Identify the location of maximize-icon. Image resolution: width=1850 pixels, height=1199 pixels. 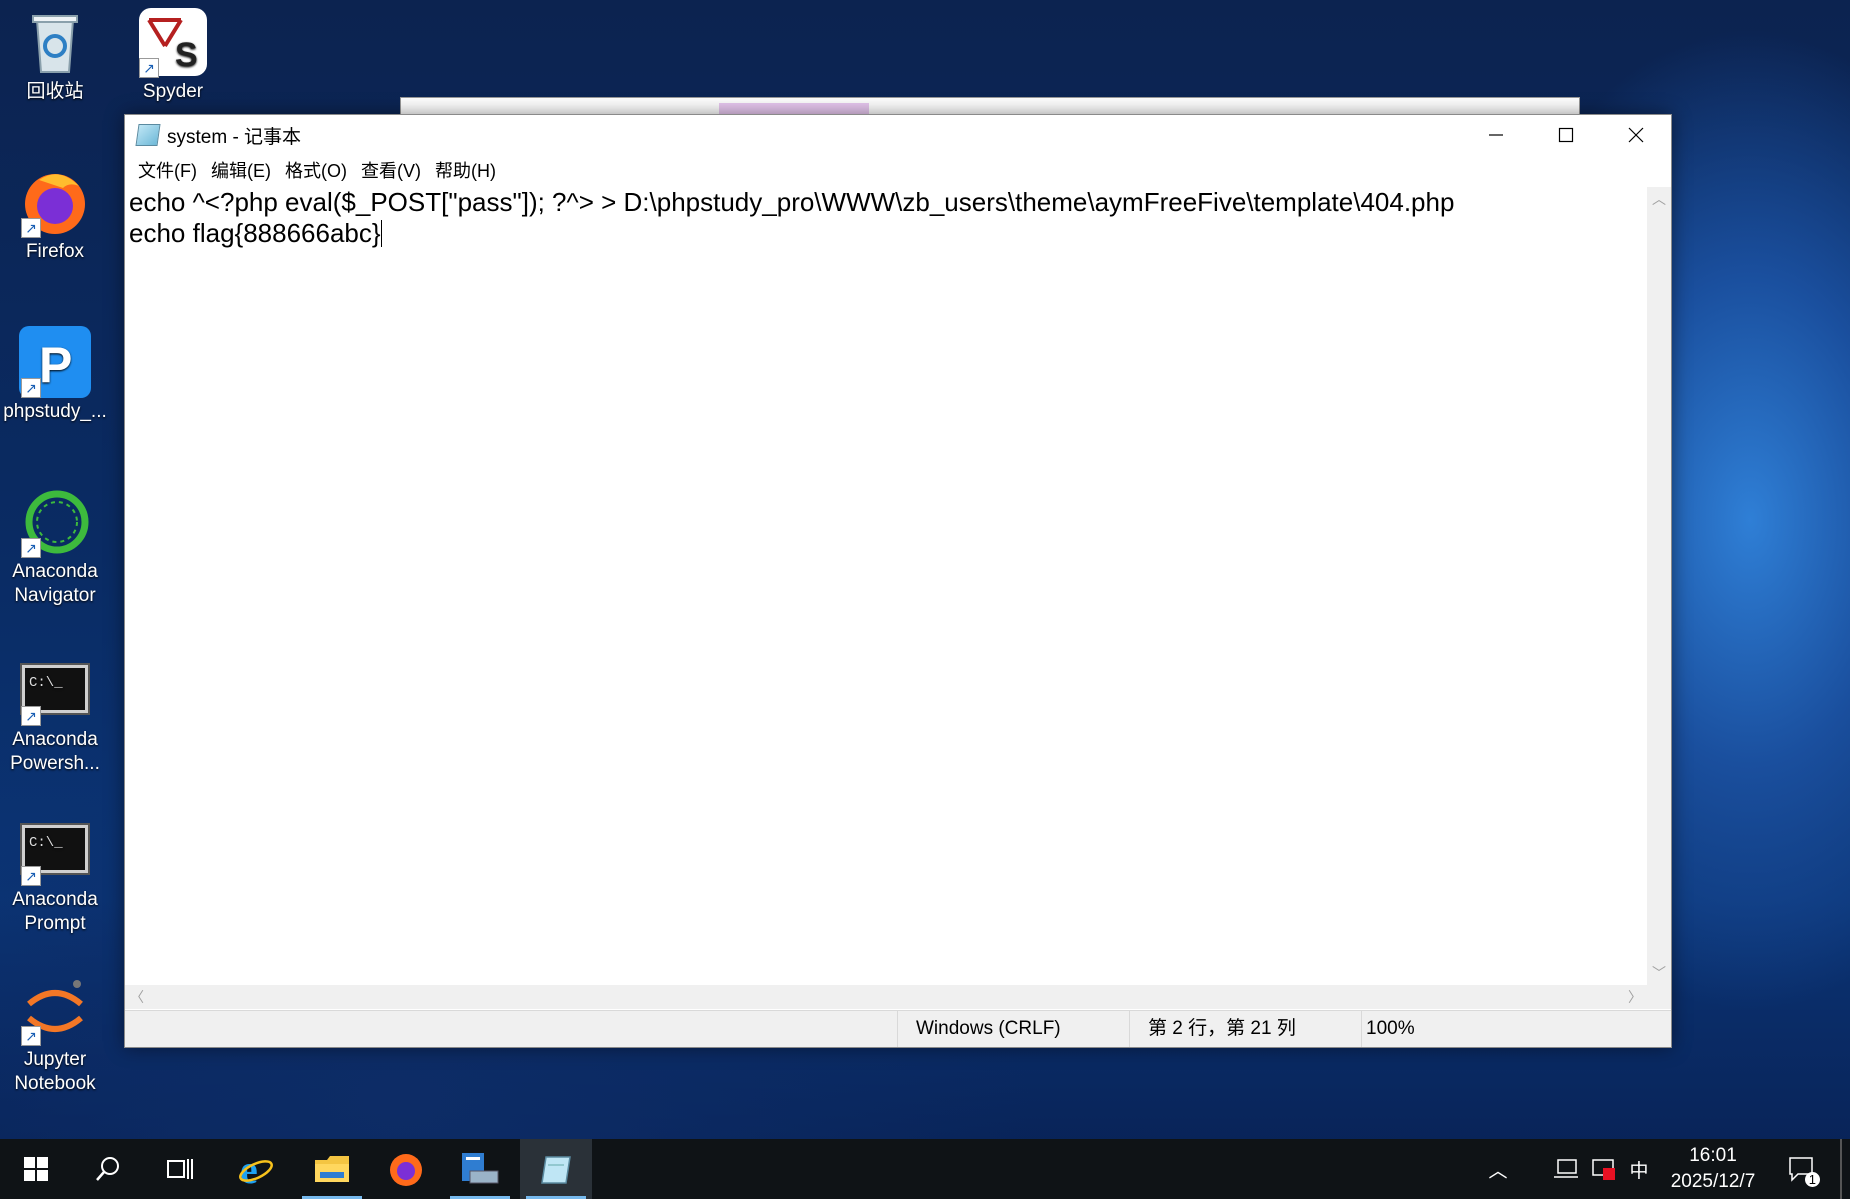
(1566, 135).